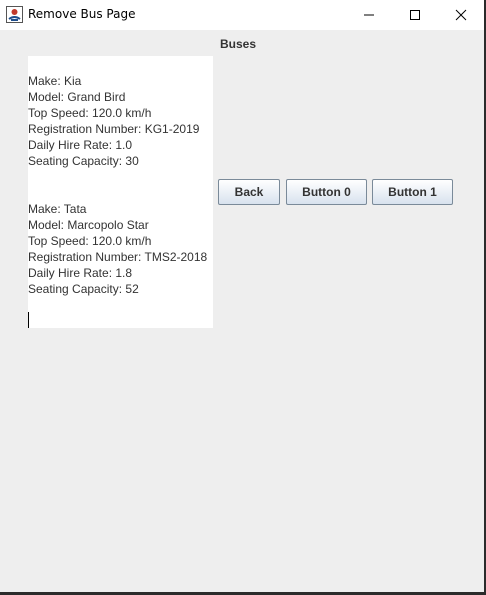  What do you see at coordinates (83, 161) in the screenshot?
I see `bus-capacity: Seating Capacity: 30` at bounding box center [83, 161].